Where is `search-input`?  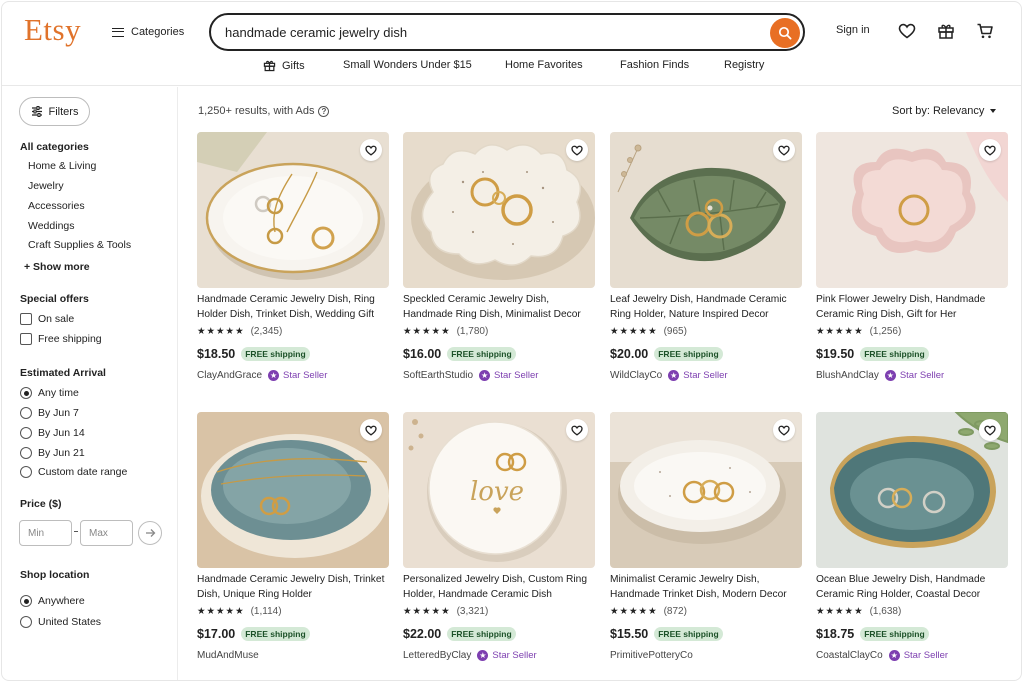
search-input is located at coordinates (495, 32).